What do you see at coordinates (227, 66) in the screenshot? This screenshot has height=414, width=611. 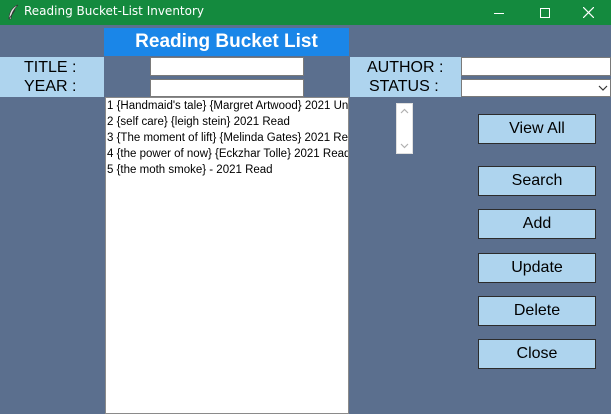 I see `title-input` at bounding box center [227, 66].